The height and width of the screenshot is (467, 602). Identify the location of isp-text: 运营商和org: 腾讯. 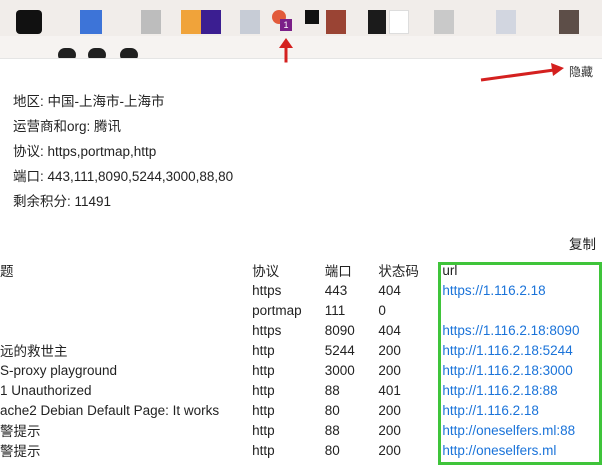
(67, 126).